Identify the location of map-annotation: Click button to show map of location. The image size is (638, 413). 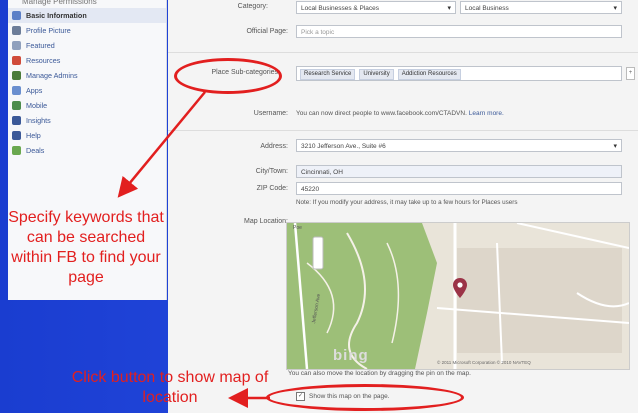
(170, 387).